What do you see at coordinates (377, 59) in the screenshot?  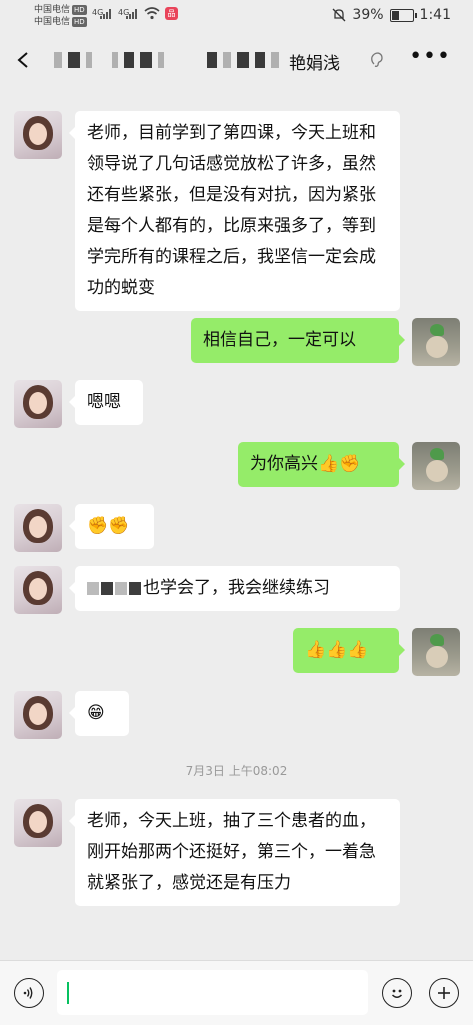 I see `earpiece-icon` at bounding box center [377, 59].